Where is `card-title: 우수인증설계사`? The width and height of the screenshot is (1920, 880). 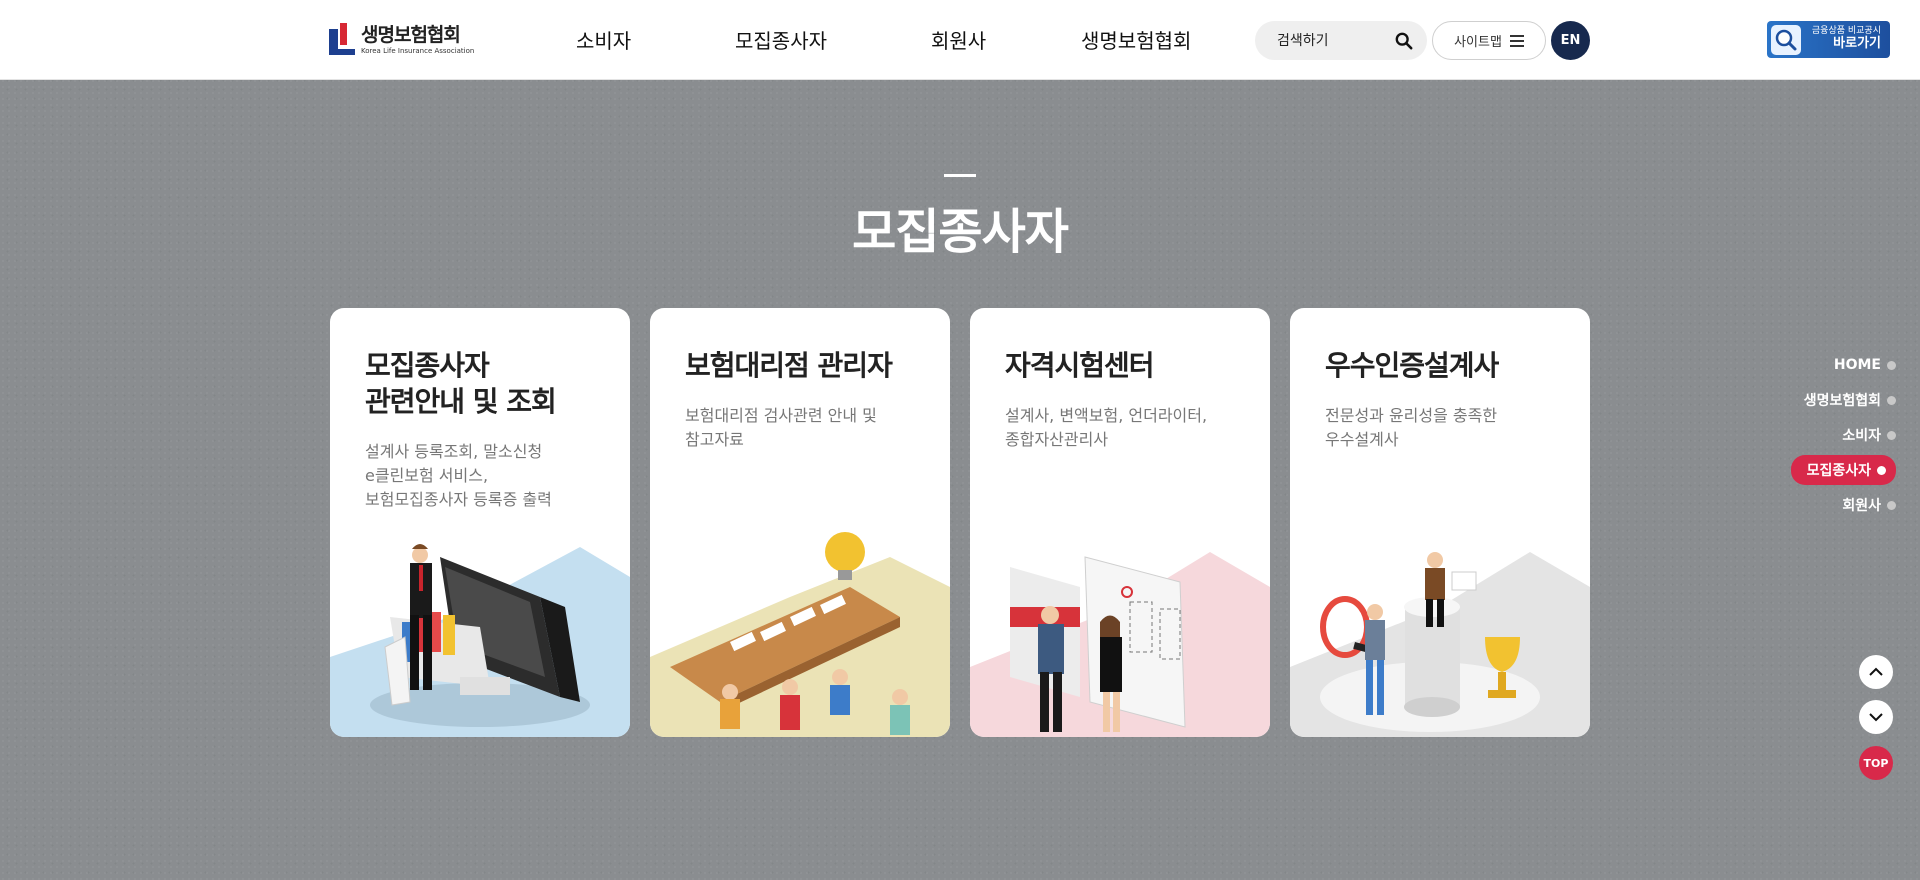
card-title: 우수인증설계사 is located at coordinates (1412, 365).